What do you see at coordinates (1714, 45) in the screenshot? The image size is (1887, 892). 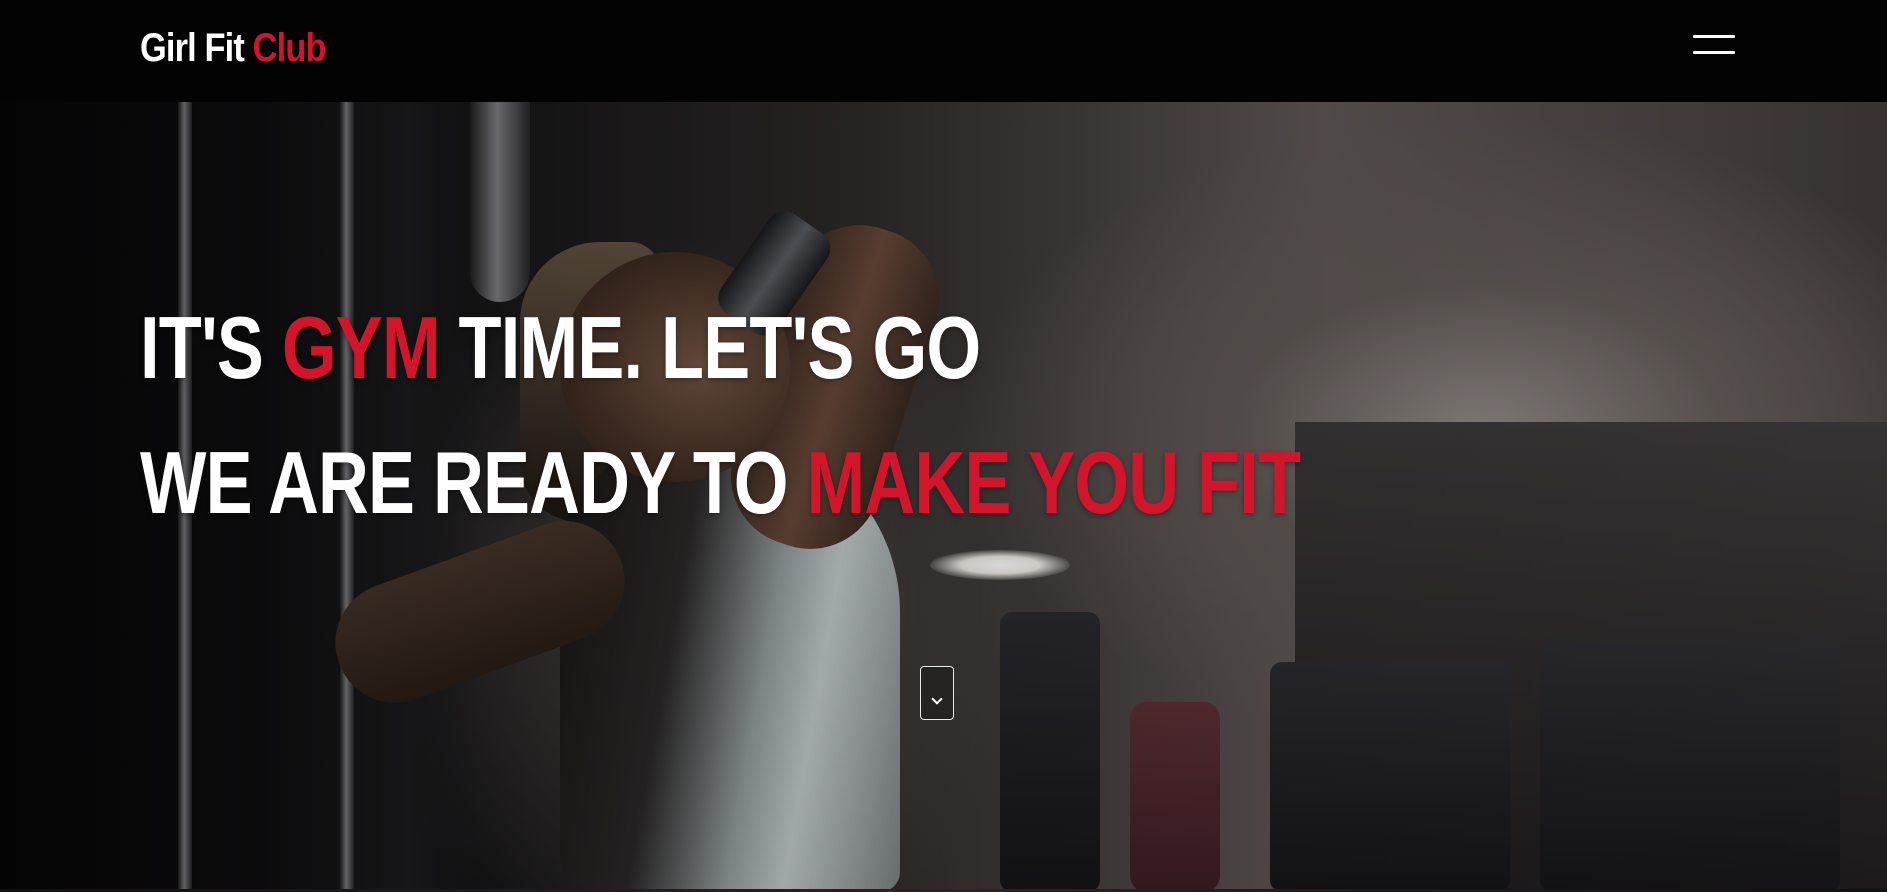 I see `hamburger-menu-icon` at bounding box center [1714, 45].